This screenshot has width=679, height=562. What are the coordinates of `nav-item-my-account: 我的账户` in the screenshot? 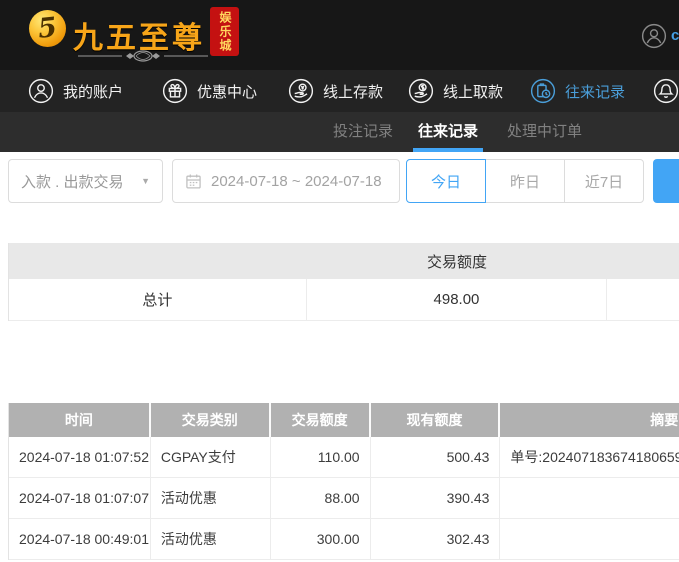 It's located at (75, 91).